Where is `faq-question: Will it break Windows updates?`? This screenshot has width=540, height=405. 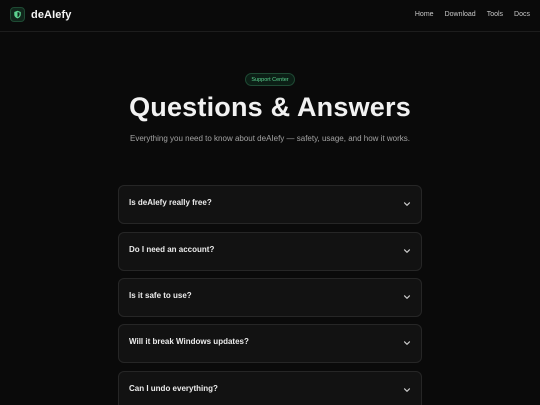
faq-question: Will it break Windows updates? is located at coordinates (189, 341).